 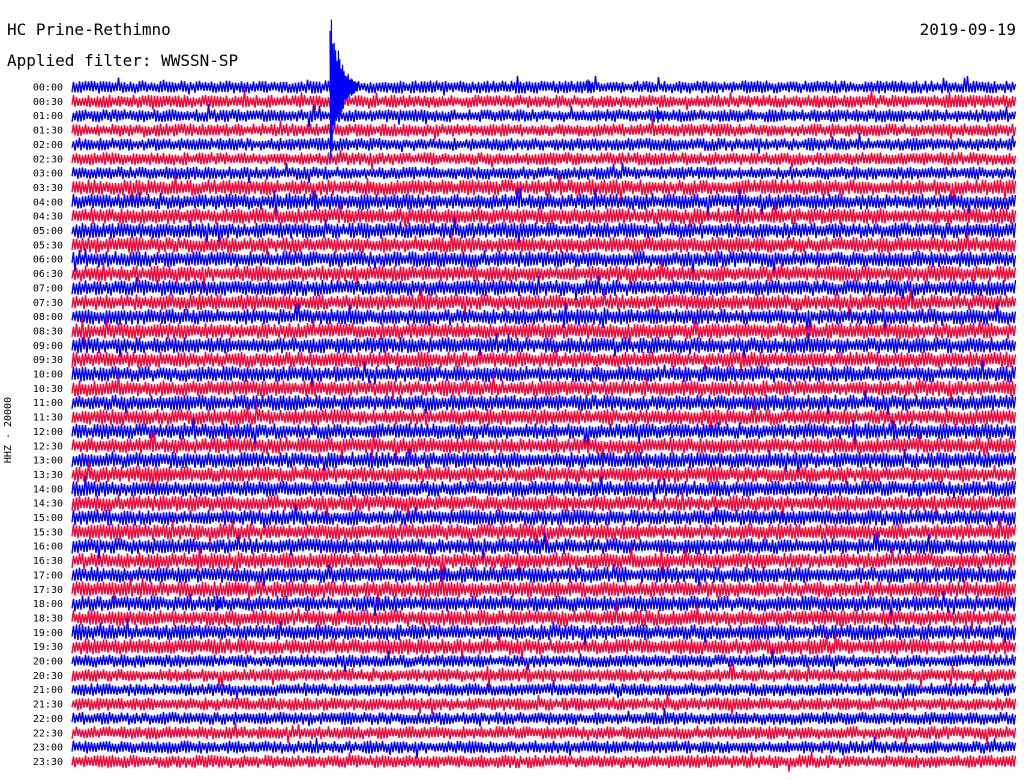 What do you see at coordinates (48, 432) in the screenshot?
I see `row-tick-label: 12:00` at bounding box center [48, 432].